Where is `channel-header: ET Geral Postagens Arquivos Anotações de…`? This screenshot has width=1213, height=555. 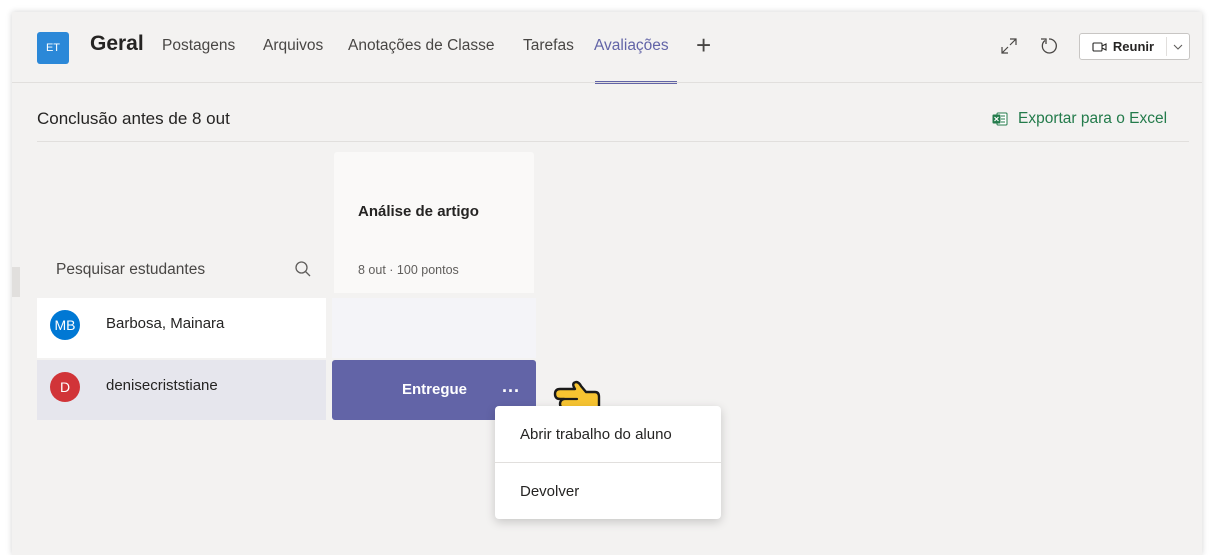
channel-header: ET Geral Postagens Arquivos Anotações de… is located at coordinates (607, 48).